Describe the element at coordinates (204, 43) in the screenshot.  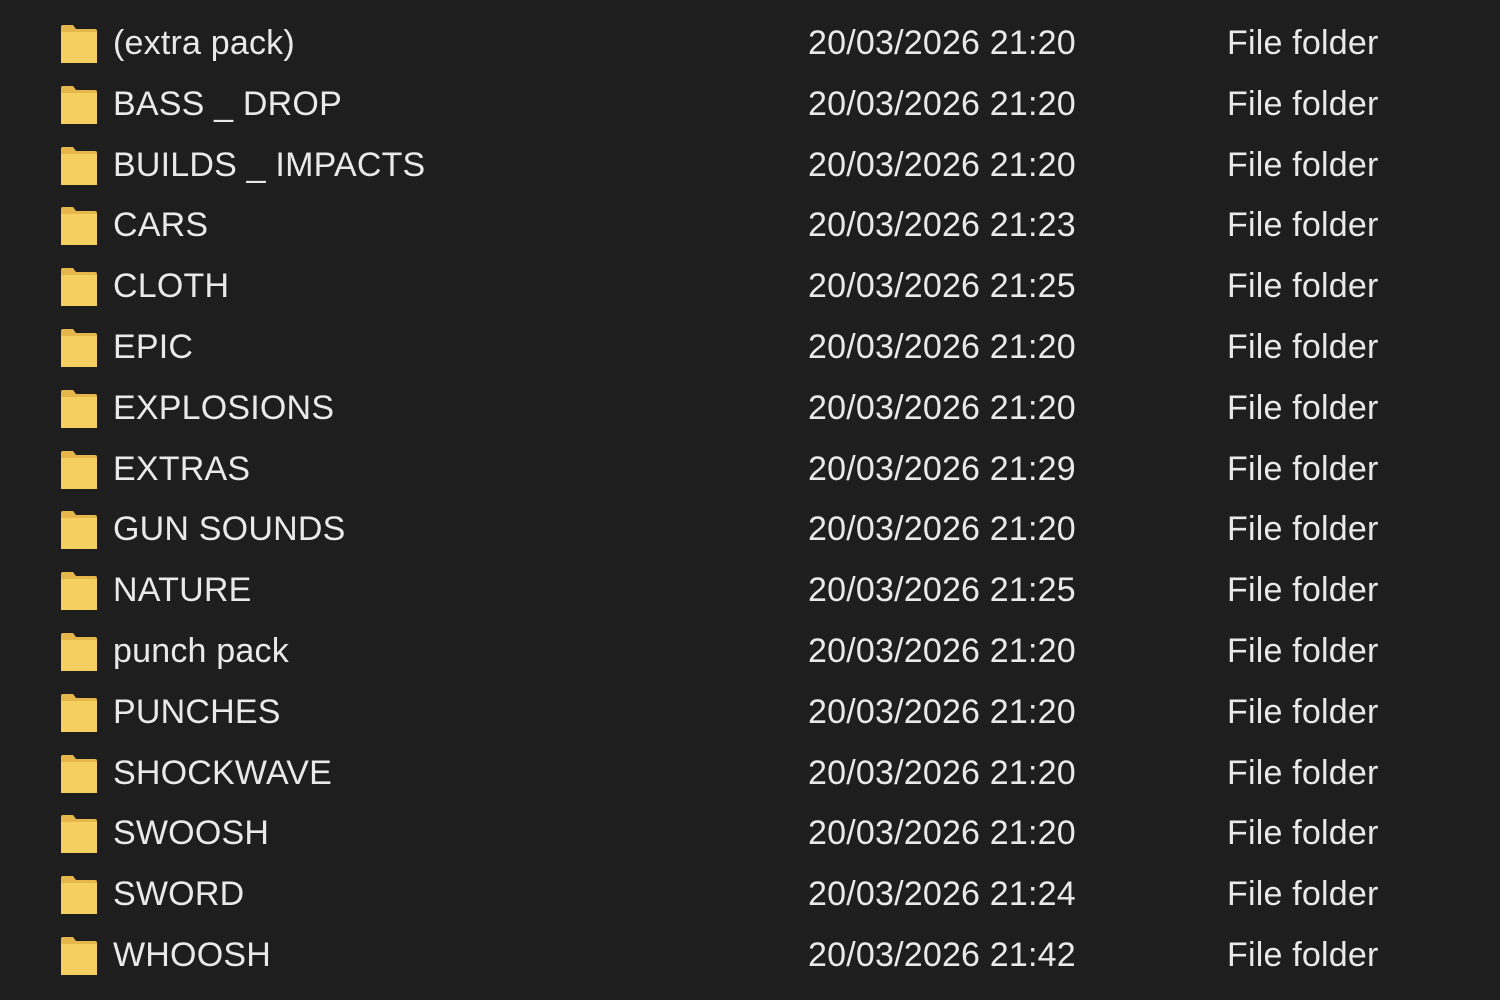
I see `file-name: (extra pack)` at that location.